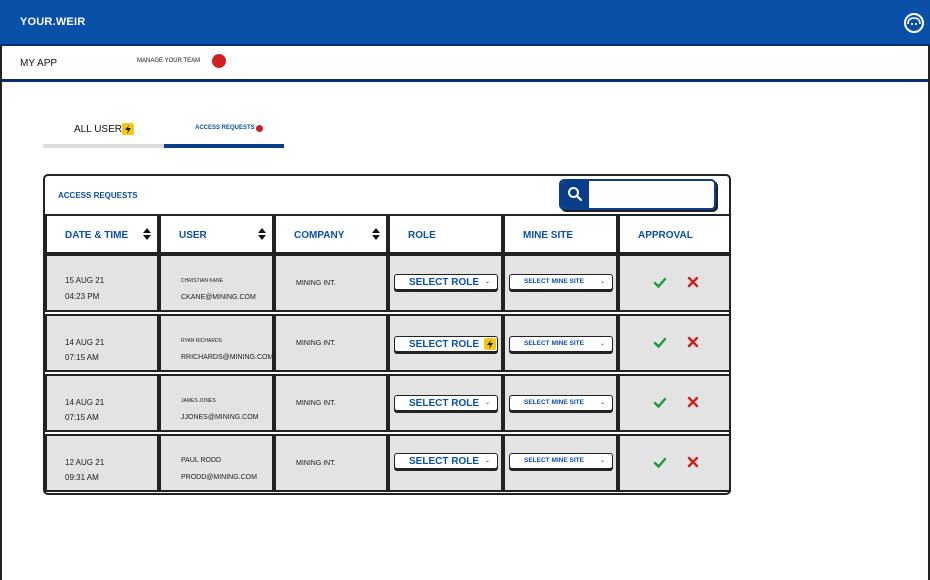 This screenshot has height=580, width=930. What do you see at coordinates (201, 460) in the screenshot?
I see `row-user-name: PAUL RODD` at bounding box center [201, 460].